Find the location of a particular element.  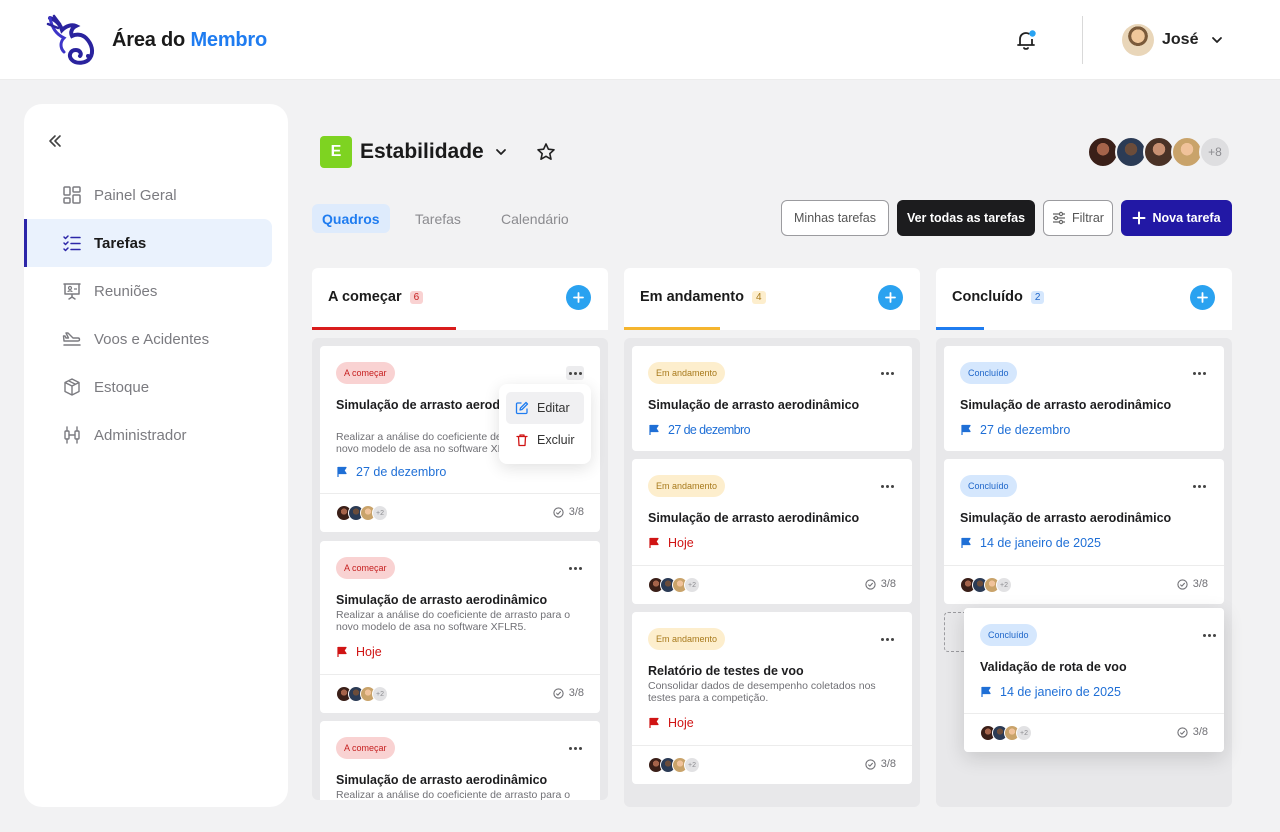

status-tag: A começar is located at coordinates (365, 373).